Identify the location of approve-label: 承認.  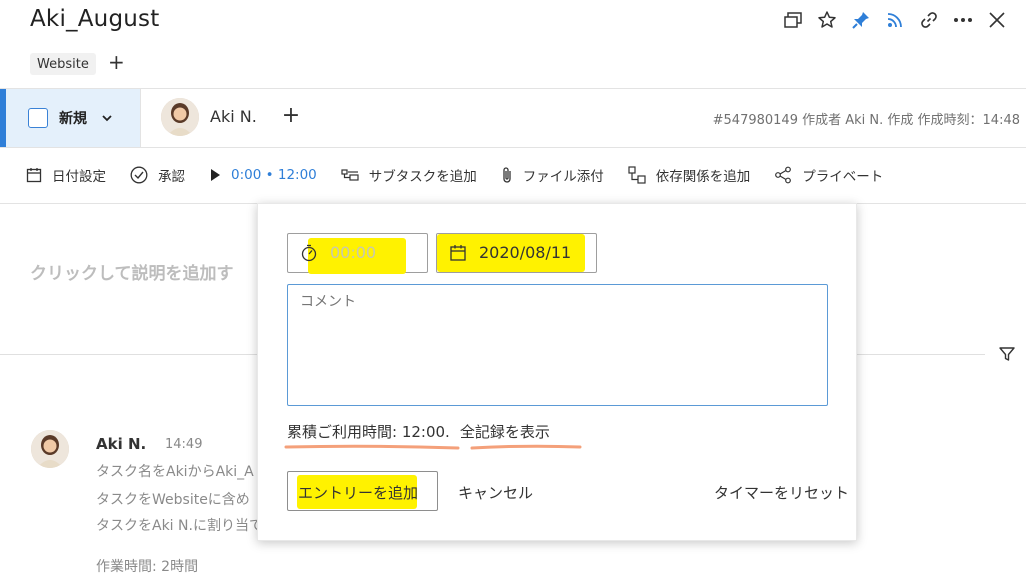
(171, 177).